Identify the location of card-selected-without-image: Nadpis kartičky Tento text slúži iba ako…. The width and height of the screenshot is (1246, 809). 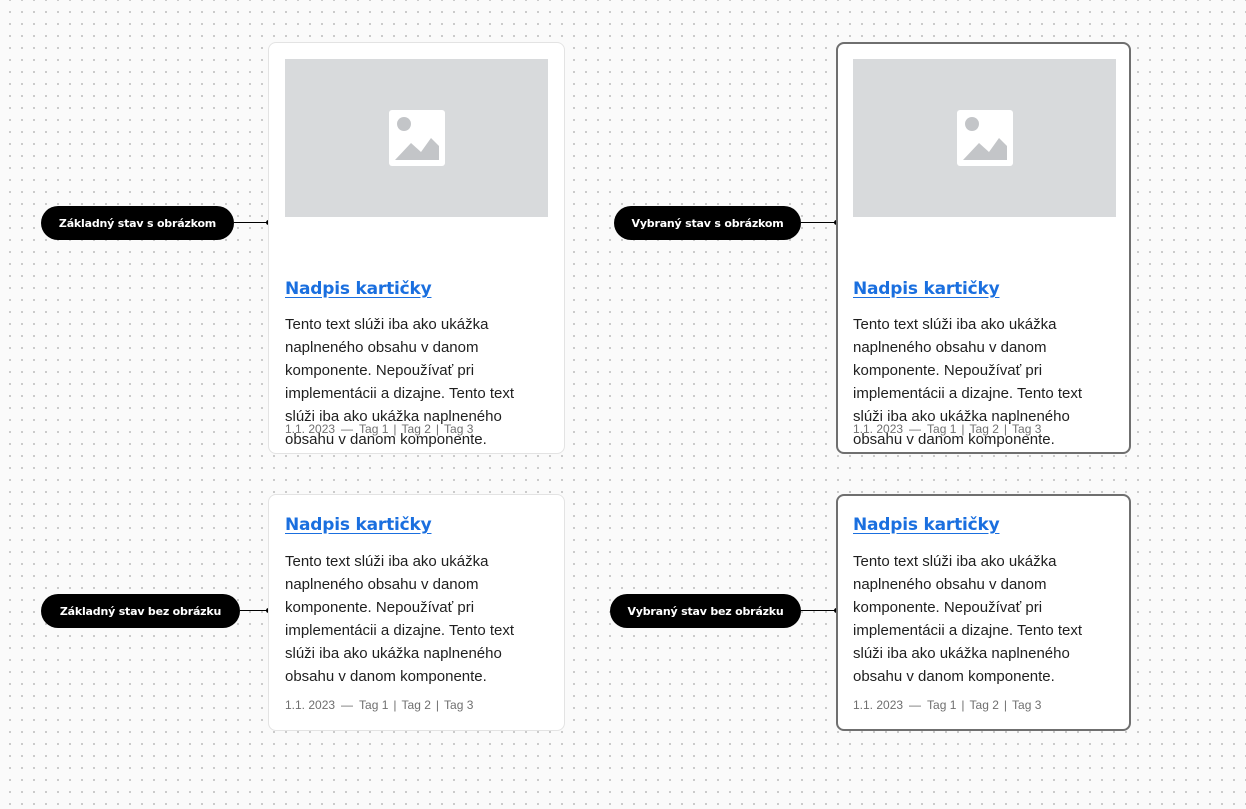
(983, 612).